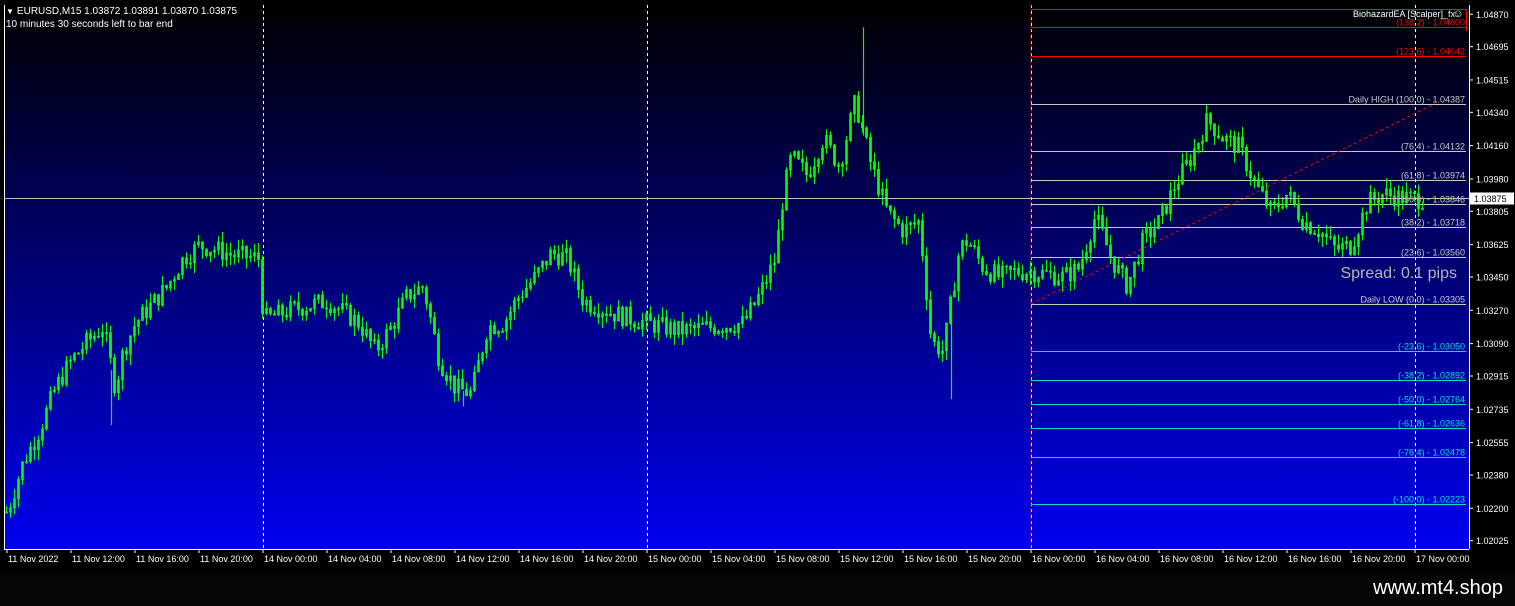  What do you see at coordinates (1492, 376) in the screenshot?
I see `price-tick-label: 1.02915` at bounding box center [1492, 376].